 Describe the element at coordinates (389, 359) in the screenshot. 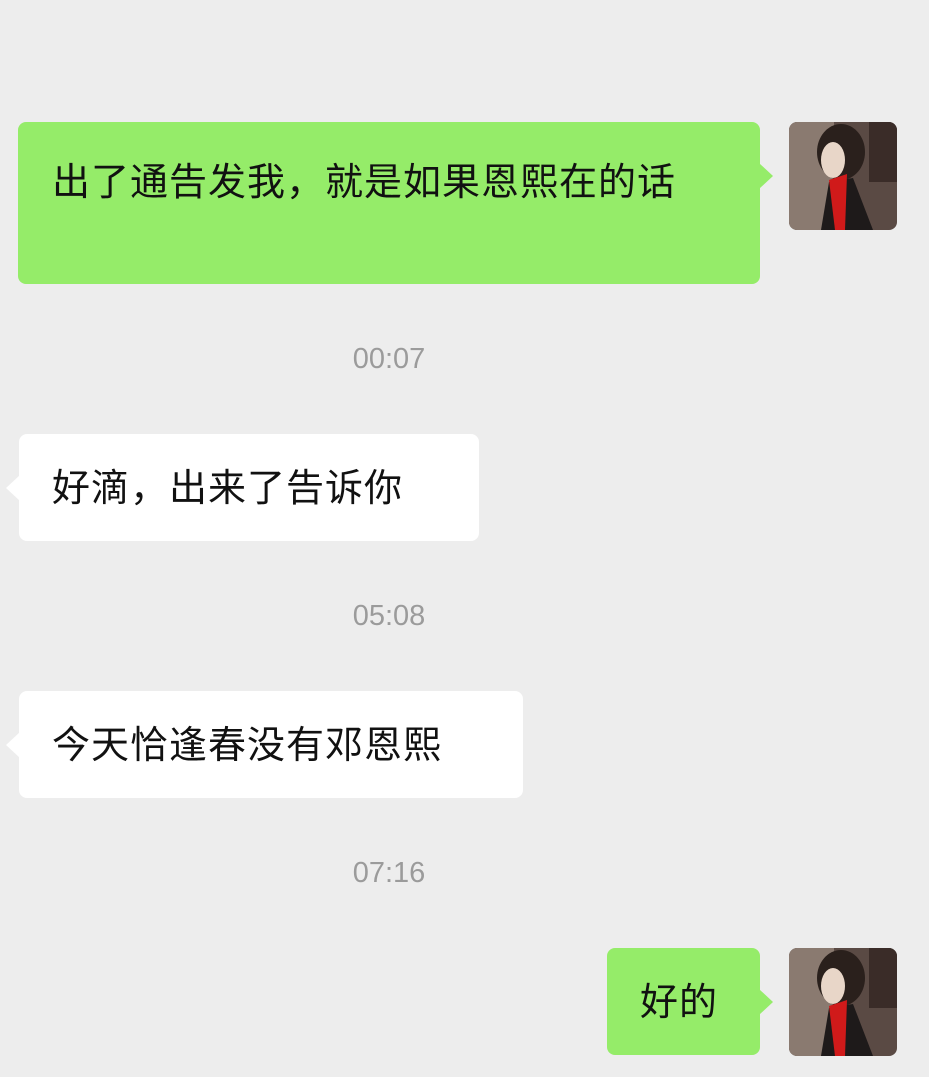

I see `timestamp: 00:07` at that location.